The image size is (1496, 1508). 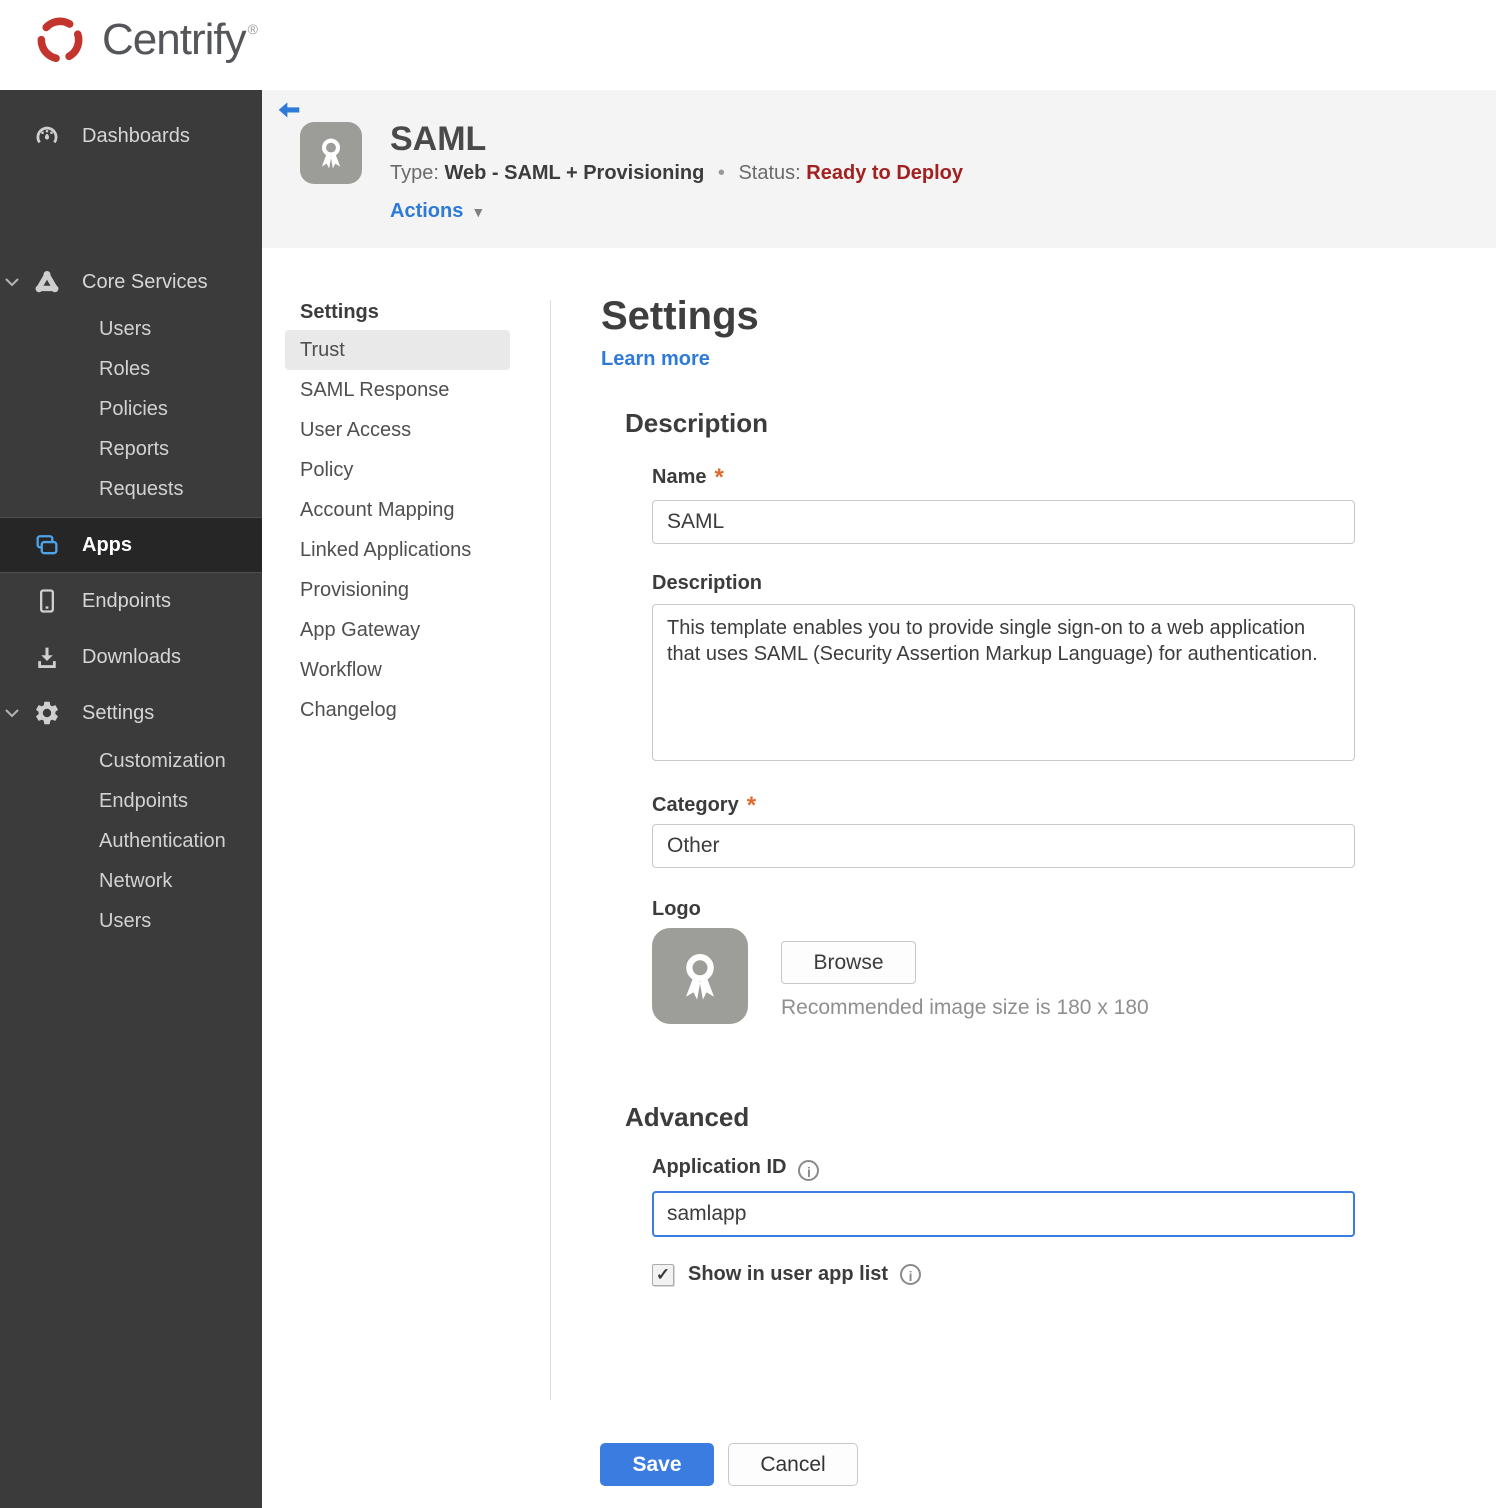 I want to click on sidebar-item-apps: Apps, so click(x=131, y=545).